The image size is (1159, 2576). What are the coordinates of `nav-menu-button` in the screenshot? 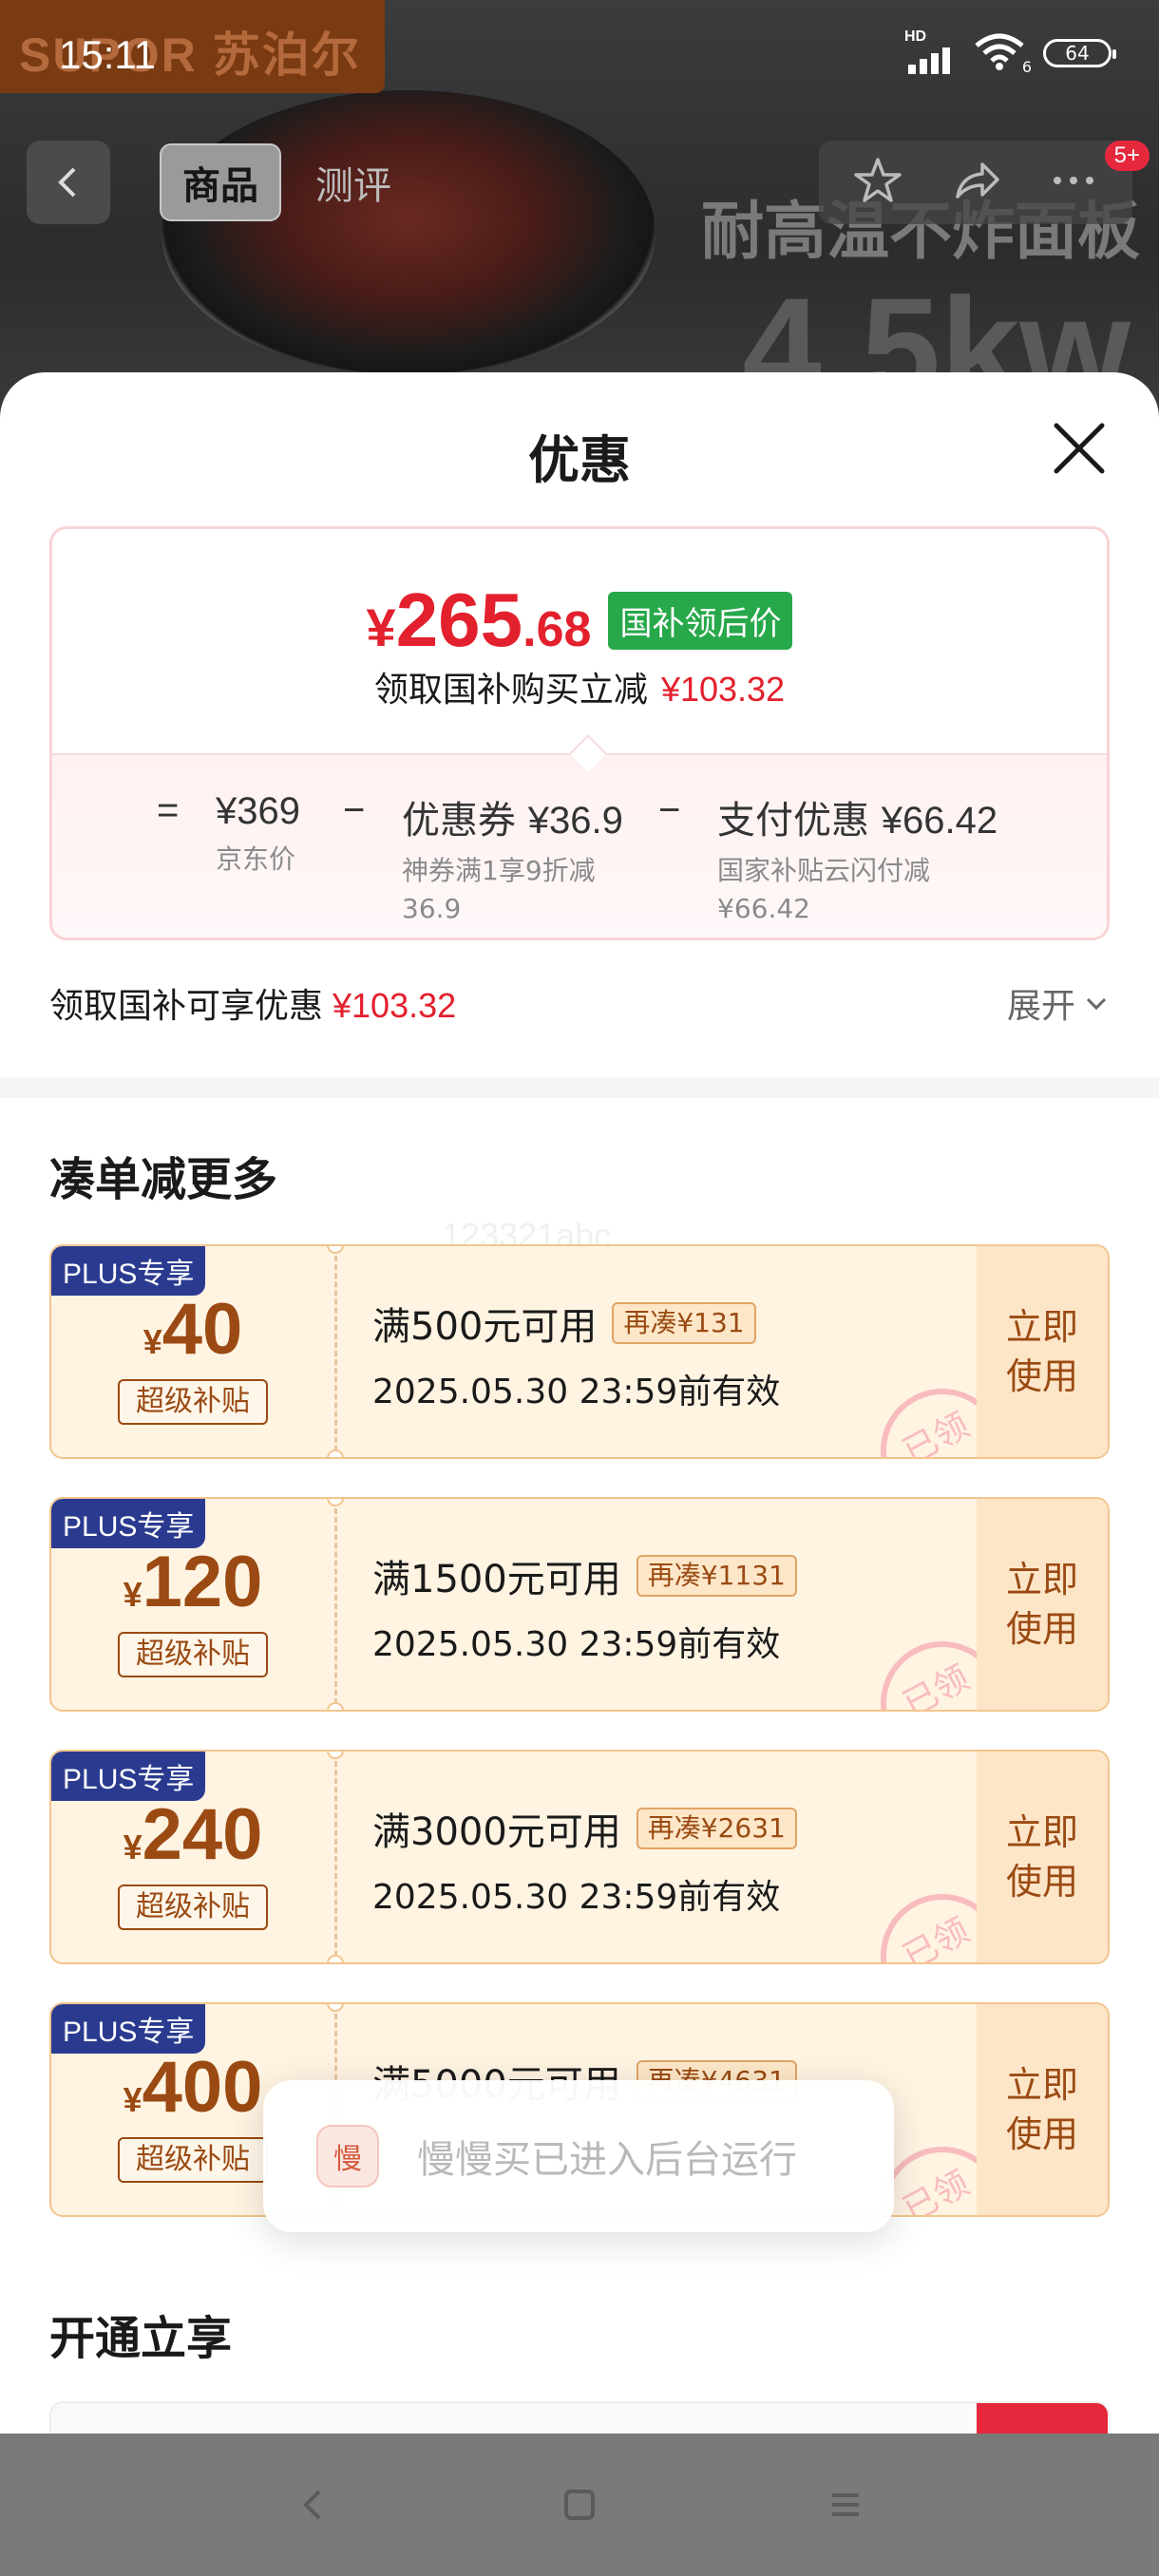 It's located at (845, 2504).